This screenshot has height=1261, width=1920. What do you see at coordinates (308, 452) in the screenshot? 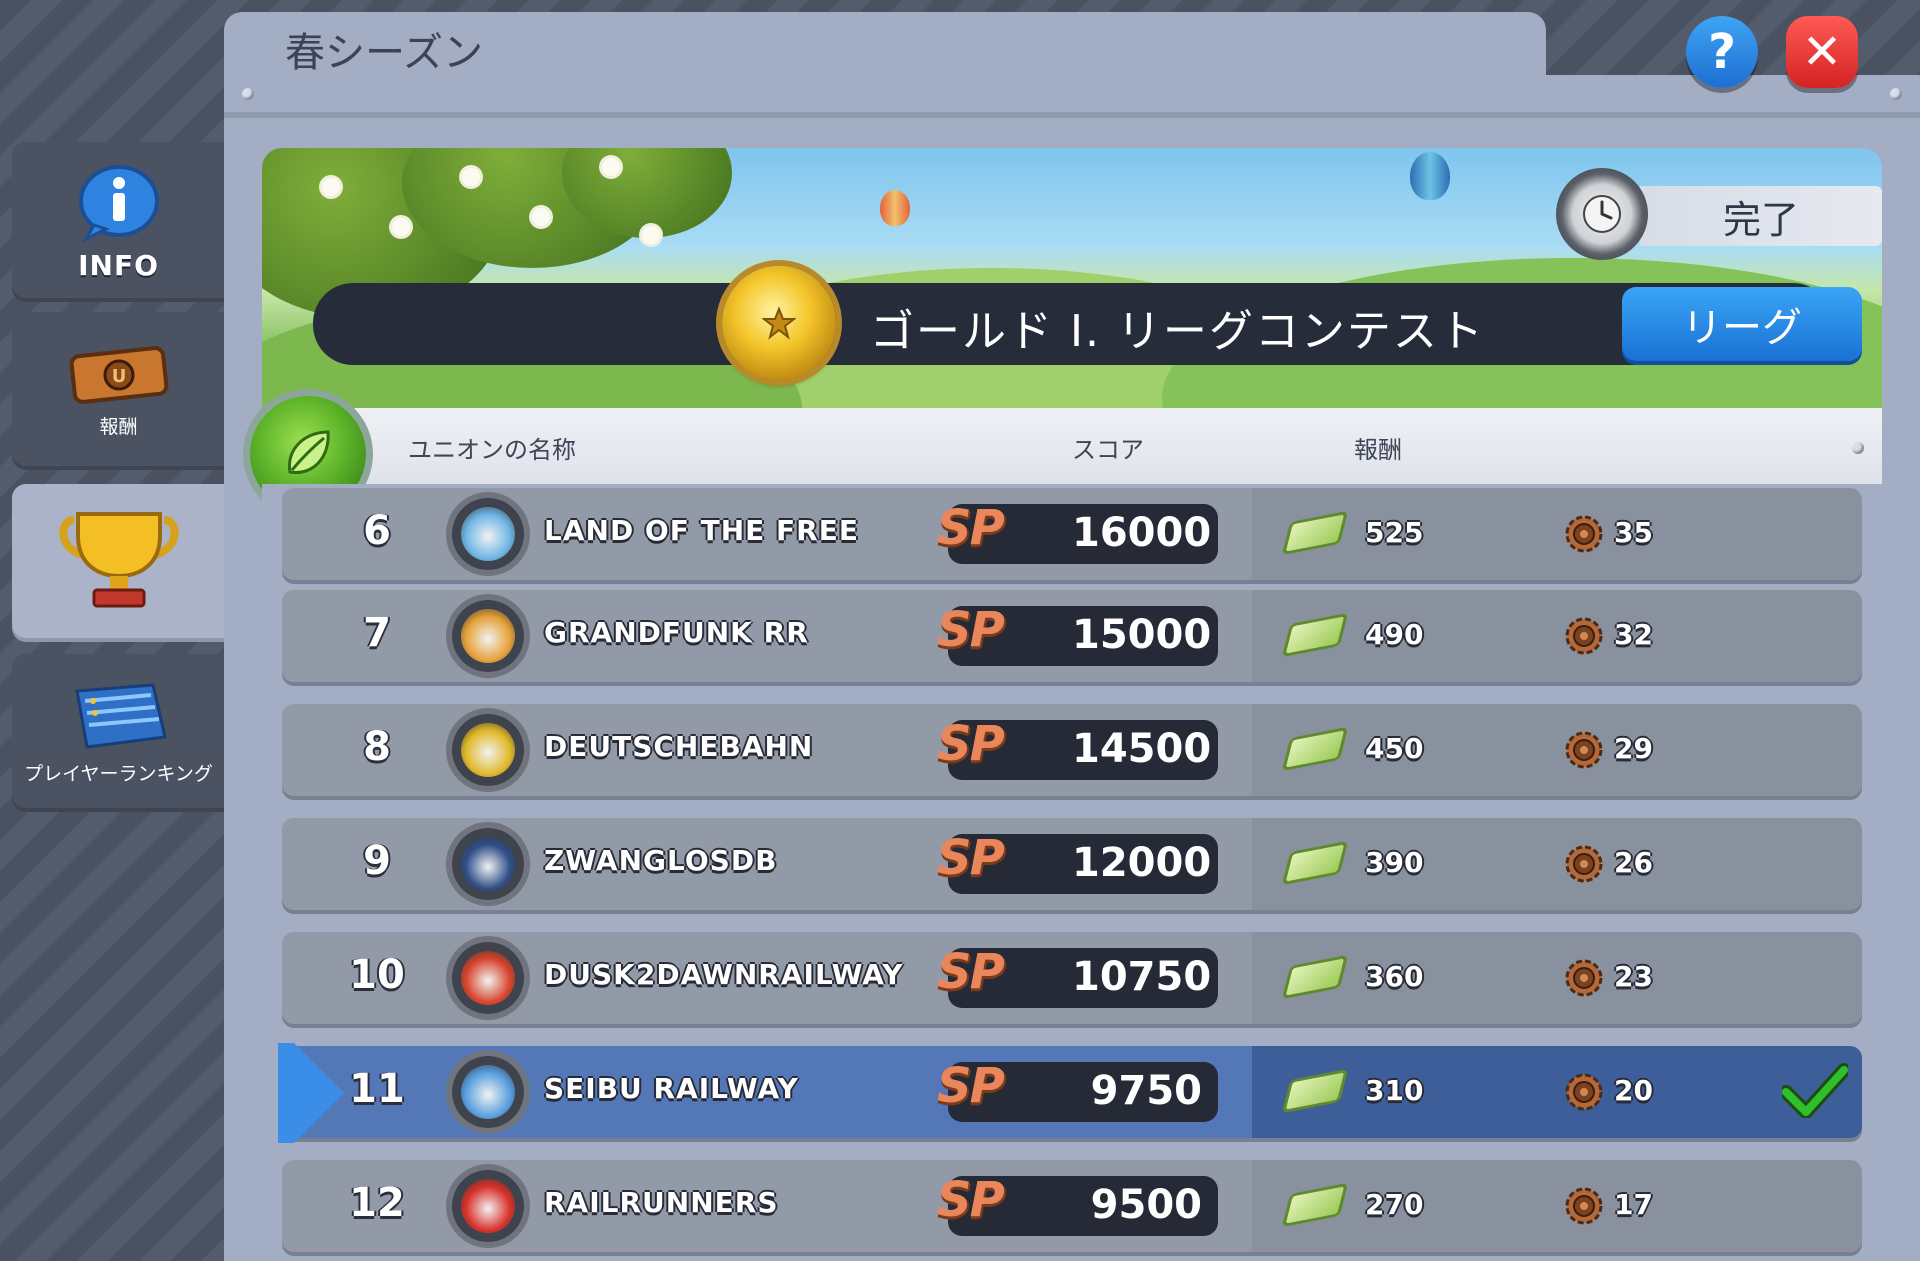
I see `leaf-icon` at bounding box center [308, 452].